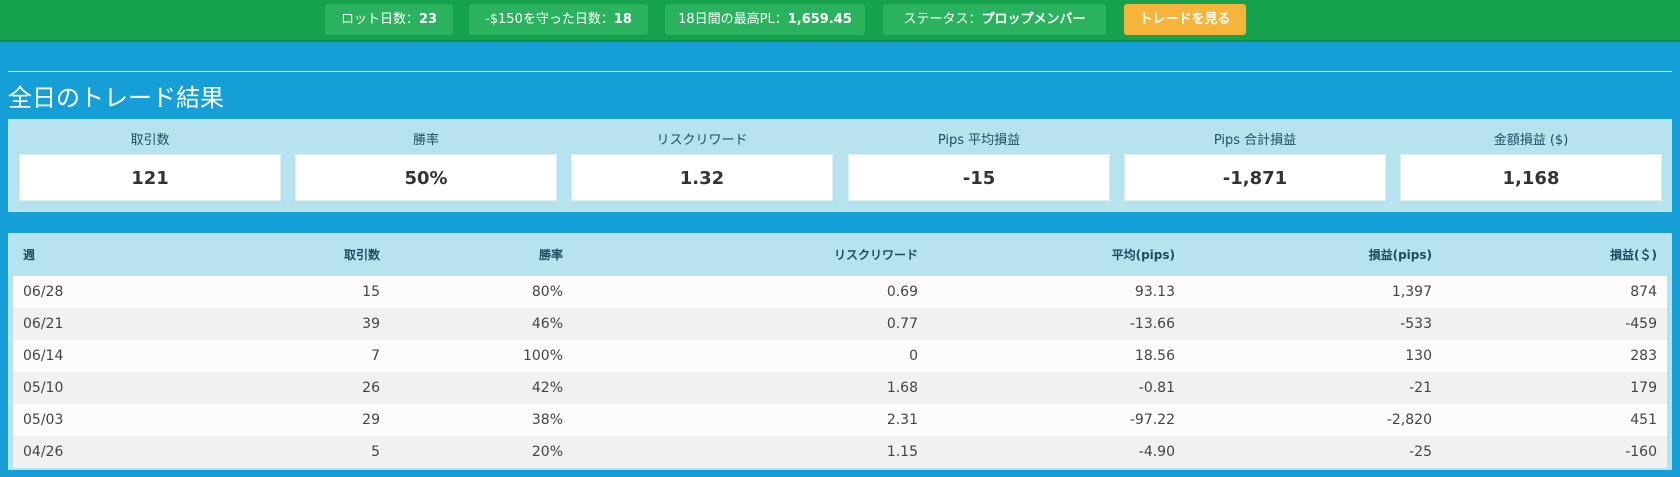 The width and height of the screenshot is (1680, 477). Describe the element at coordinates (481, 324) in the screenshot. I see `cell-win-rate: 46%` at that location.